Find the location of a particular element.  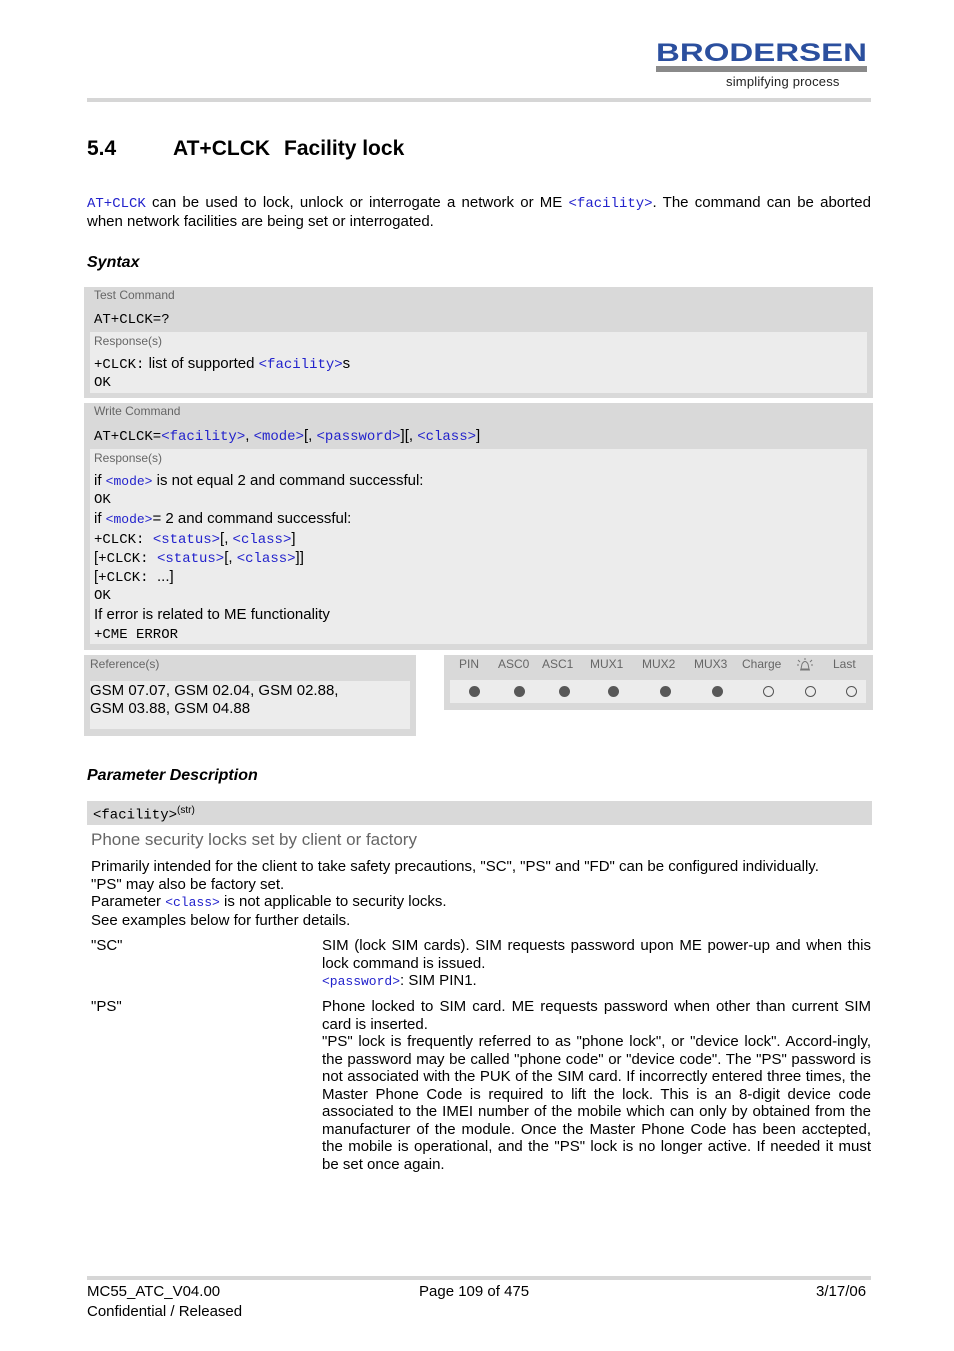

col-mux3: MUX3 is located at coordinates (711, 664).